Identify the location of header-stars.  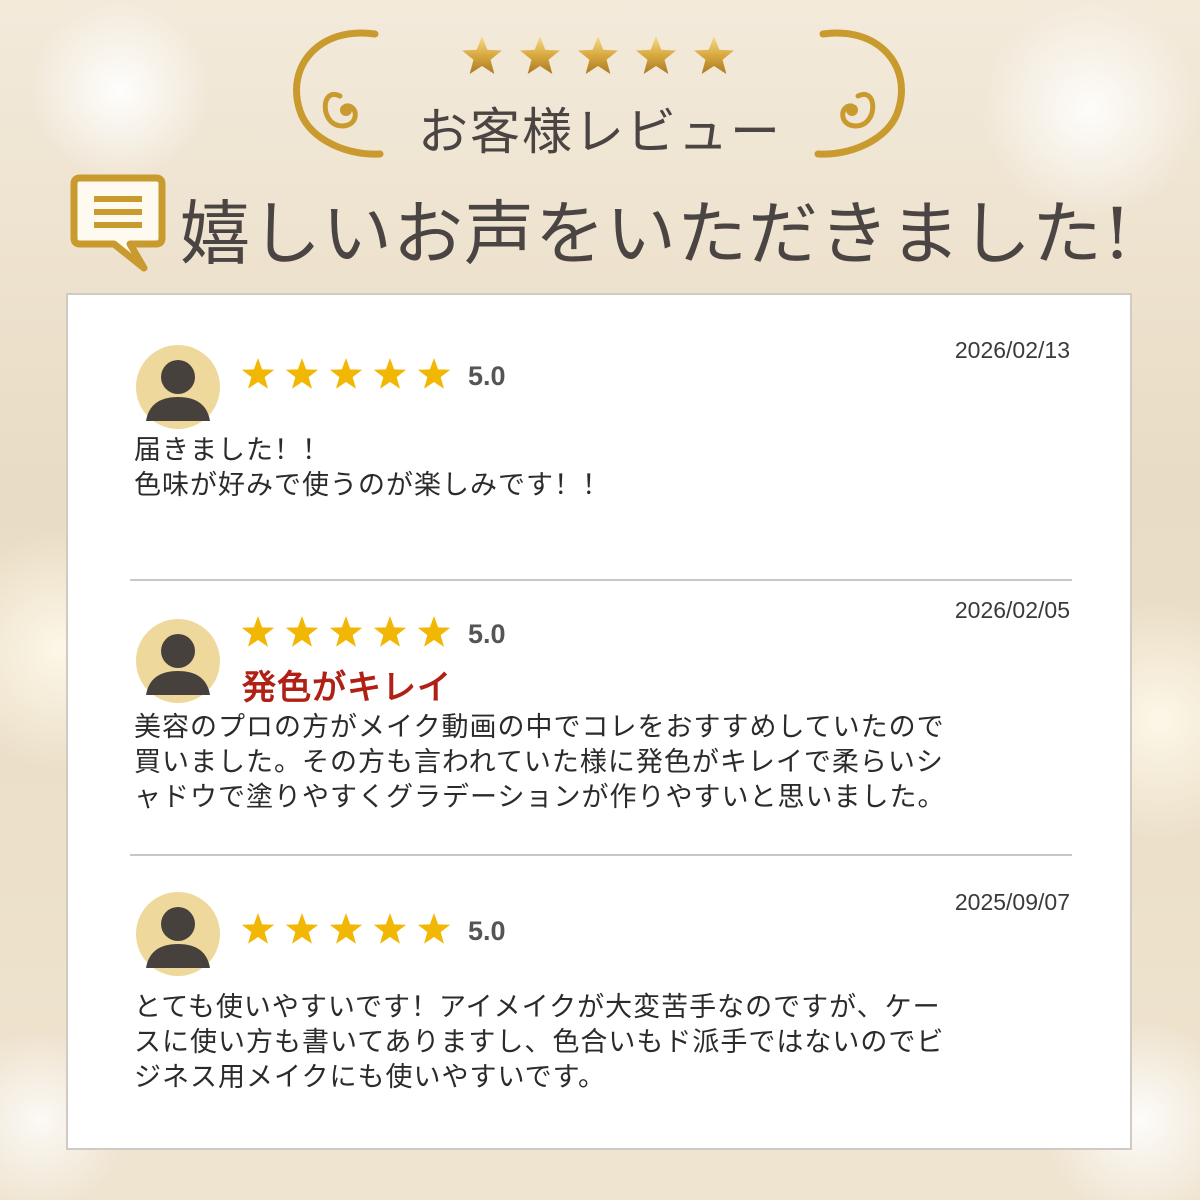
(598, 55).